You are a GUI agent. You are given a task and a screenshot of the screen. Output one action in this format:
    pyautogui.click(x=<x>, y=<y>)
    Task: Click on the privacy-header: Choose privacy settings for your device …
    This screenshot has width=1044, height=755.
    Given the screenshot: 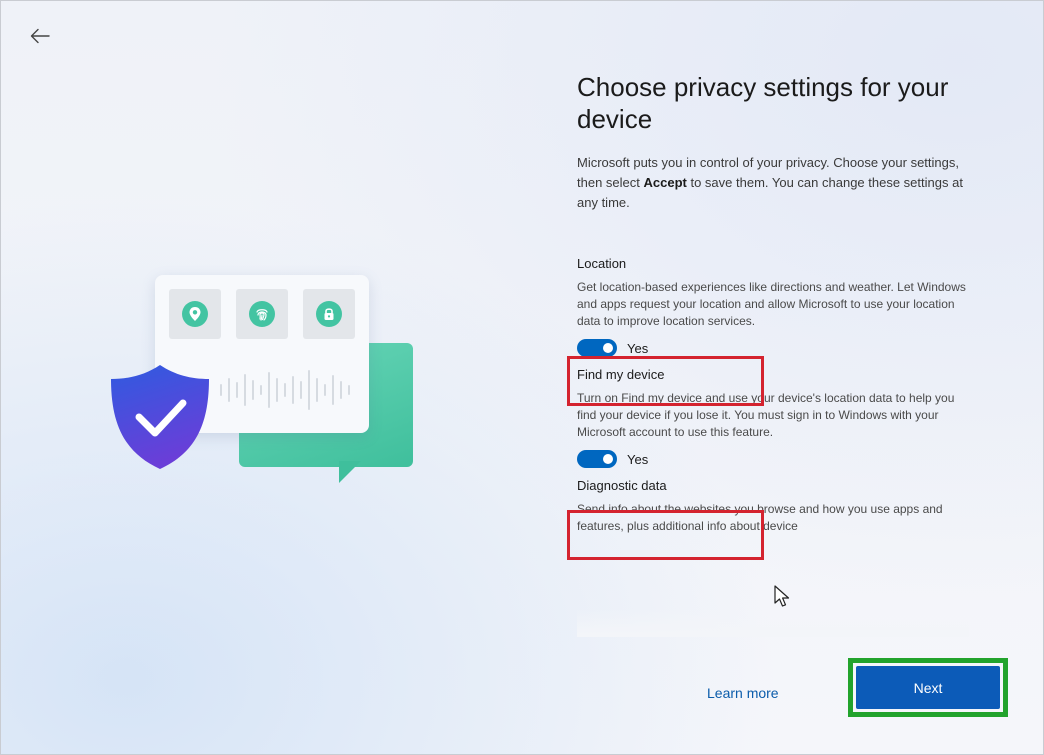 What is the action you would take?
    pyautogui.click(x=782, y=142)
    